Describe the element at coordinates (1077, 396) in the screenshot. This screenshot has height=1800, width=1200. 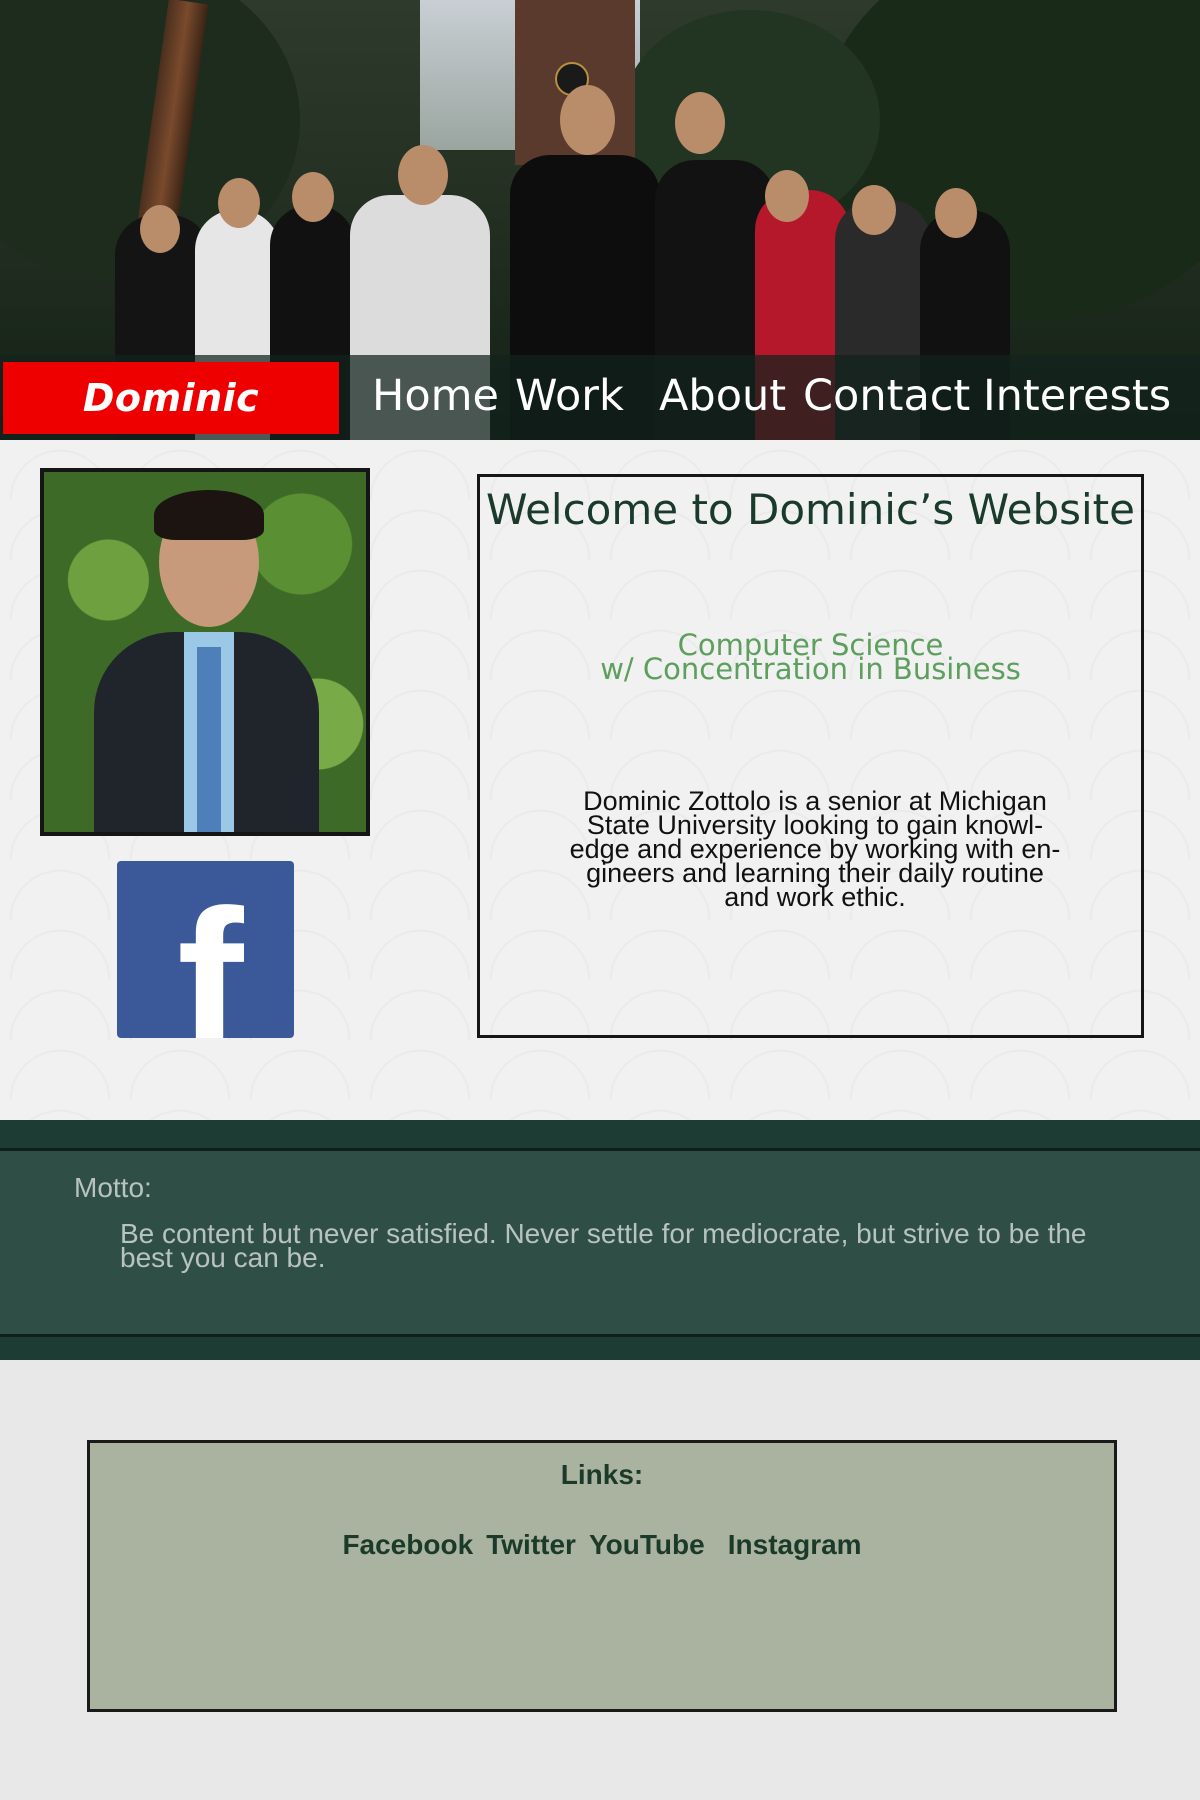
I see `nav-interests: Interests` at that location.